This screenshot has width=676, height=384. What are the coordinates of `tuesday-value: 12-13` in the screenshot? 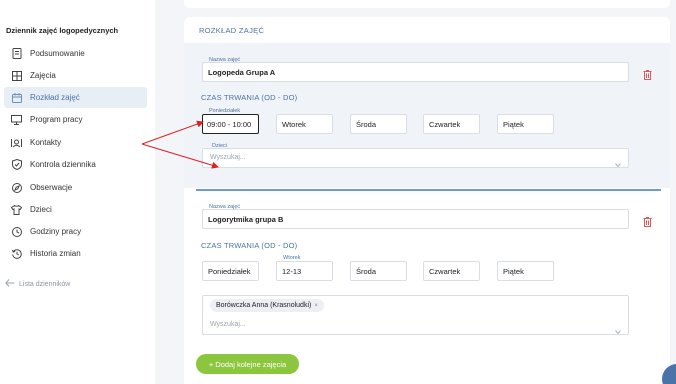 It's located at (292, 271).